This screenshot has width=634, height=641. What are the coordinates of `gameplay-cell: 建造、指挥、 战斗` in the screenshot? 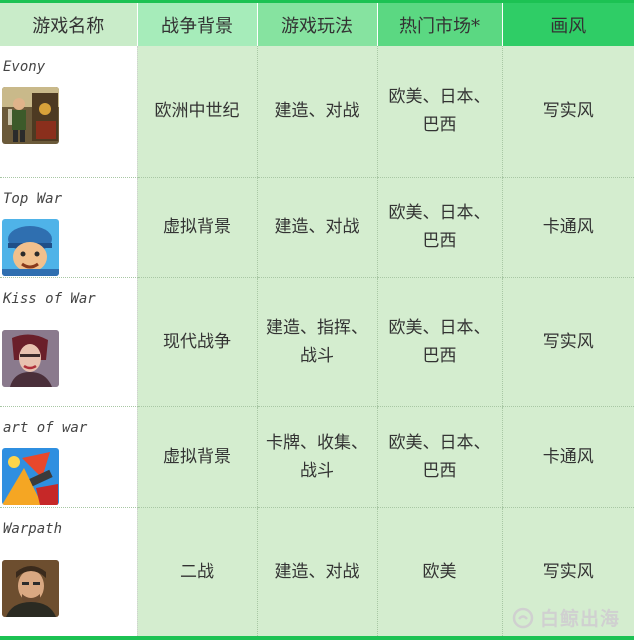 It's located at (316, 342).